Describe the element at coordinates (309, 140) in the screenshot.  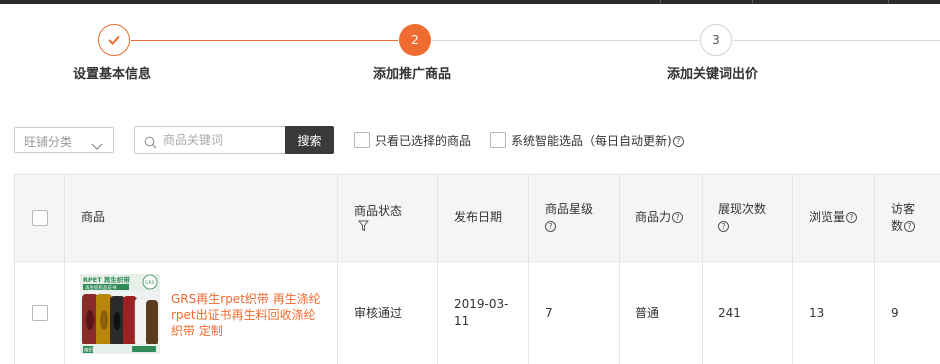
I see `search-button: 搜索` at that location.